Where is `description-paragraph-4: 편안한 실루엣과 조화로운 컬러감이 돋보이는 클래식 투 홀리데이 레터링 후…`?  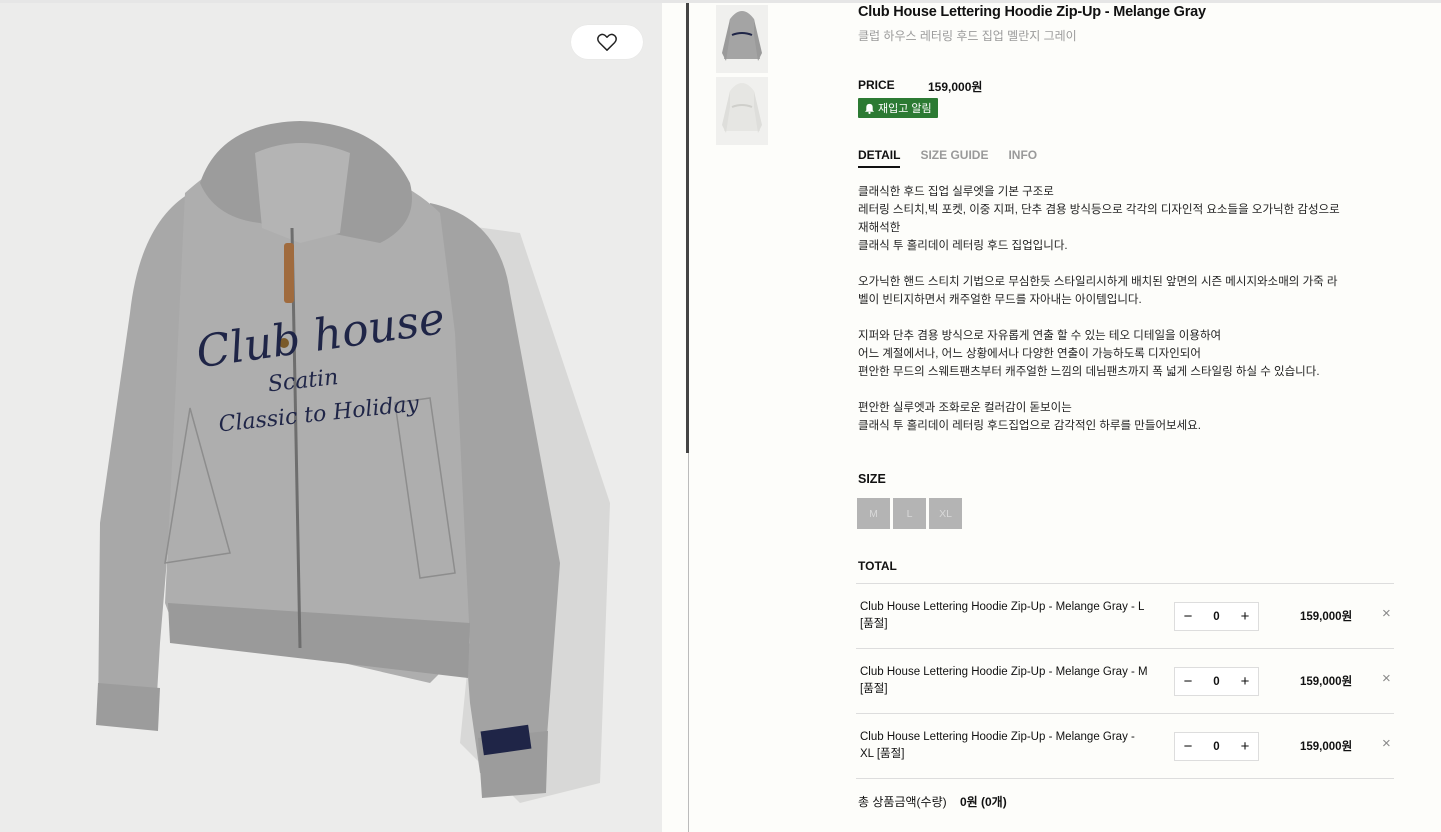 description-paragraph-4: 편안한 실루엣과 조화로운 컬러감이 돋보이는 클래식 투 홀리데이 레터링 후… is located at coordinates (1029, 417).